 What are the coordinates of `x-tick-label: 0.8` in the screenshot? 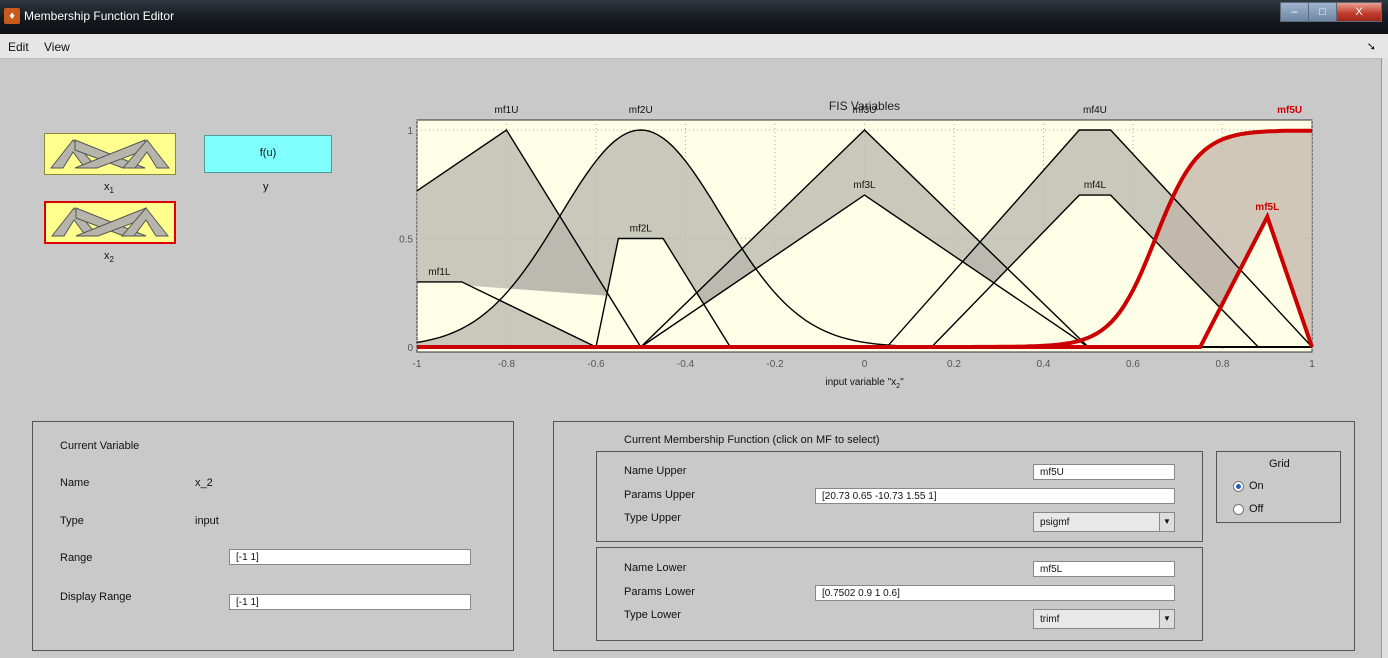 It's located at (1223, 364).